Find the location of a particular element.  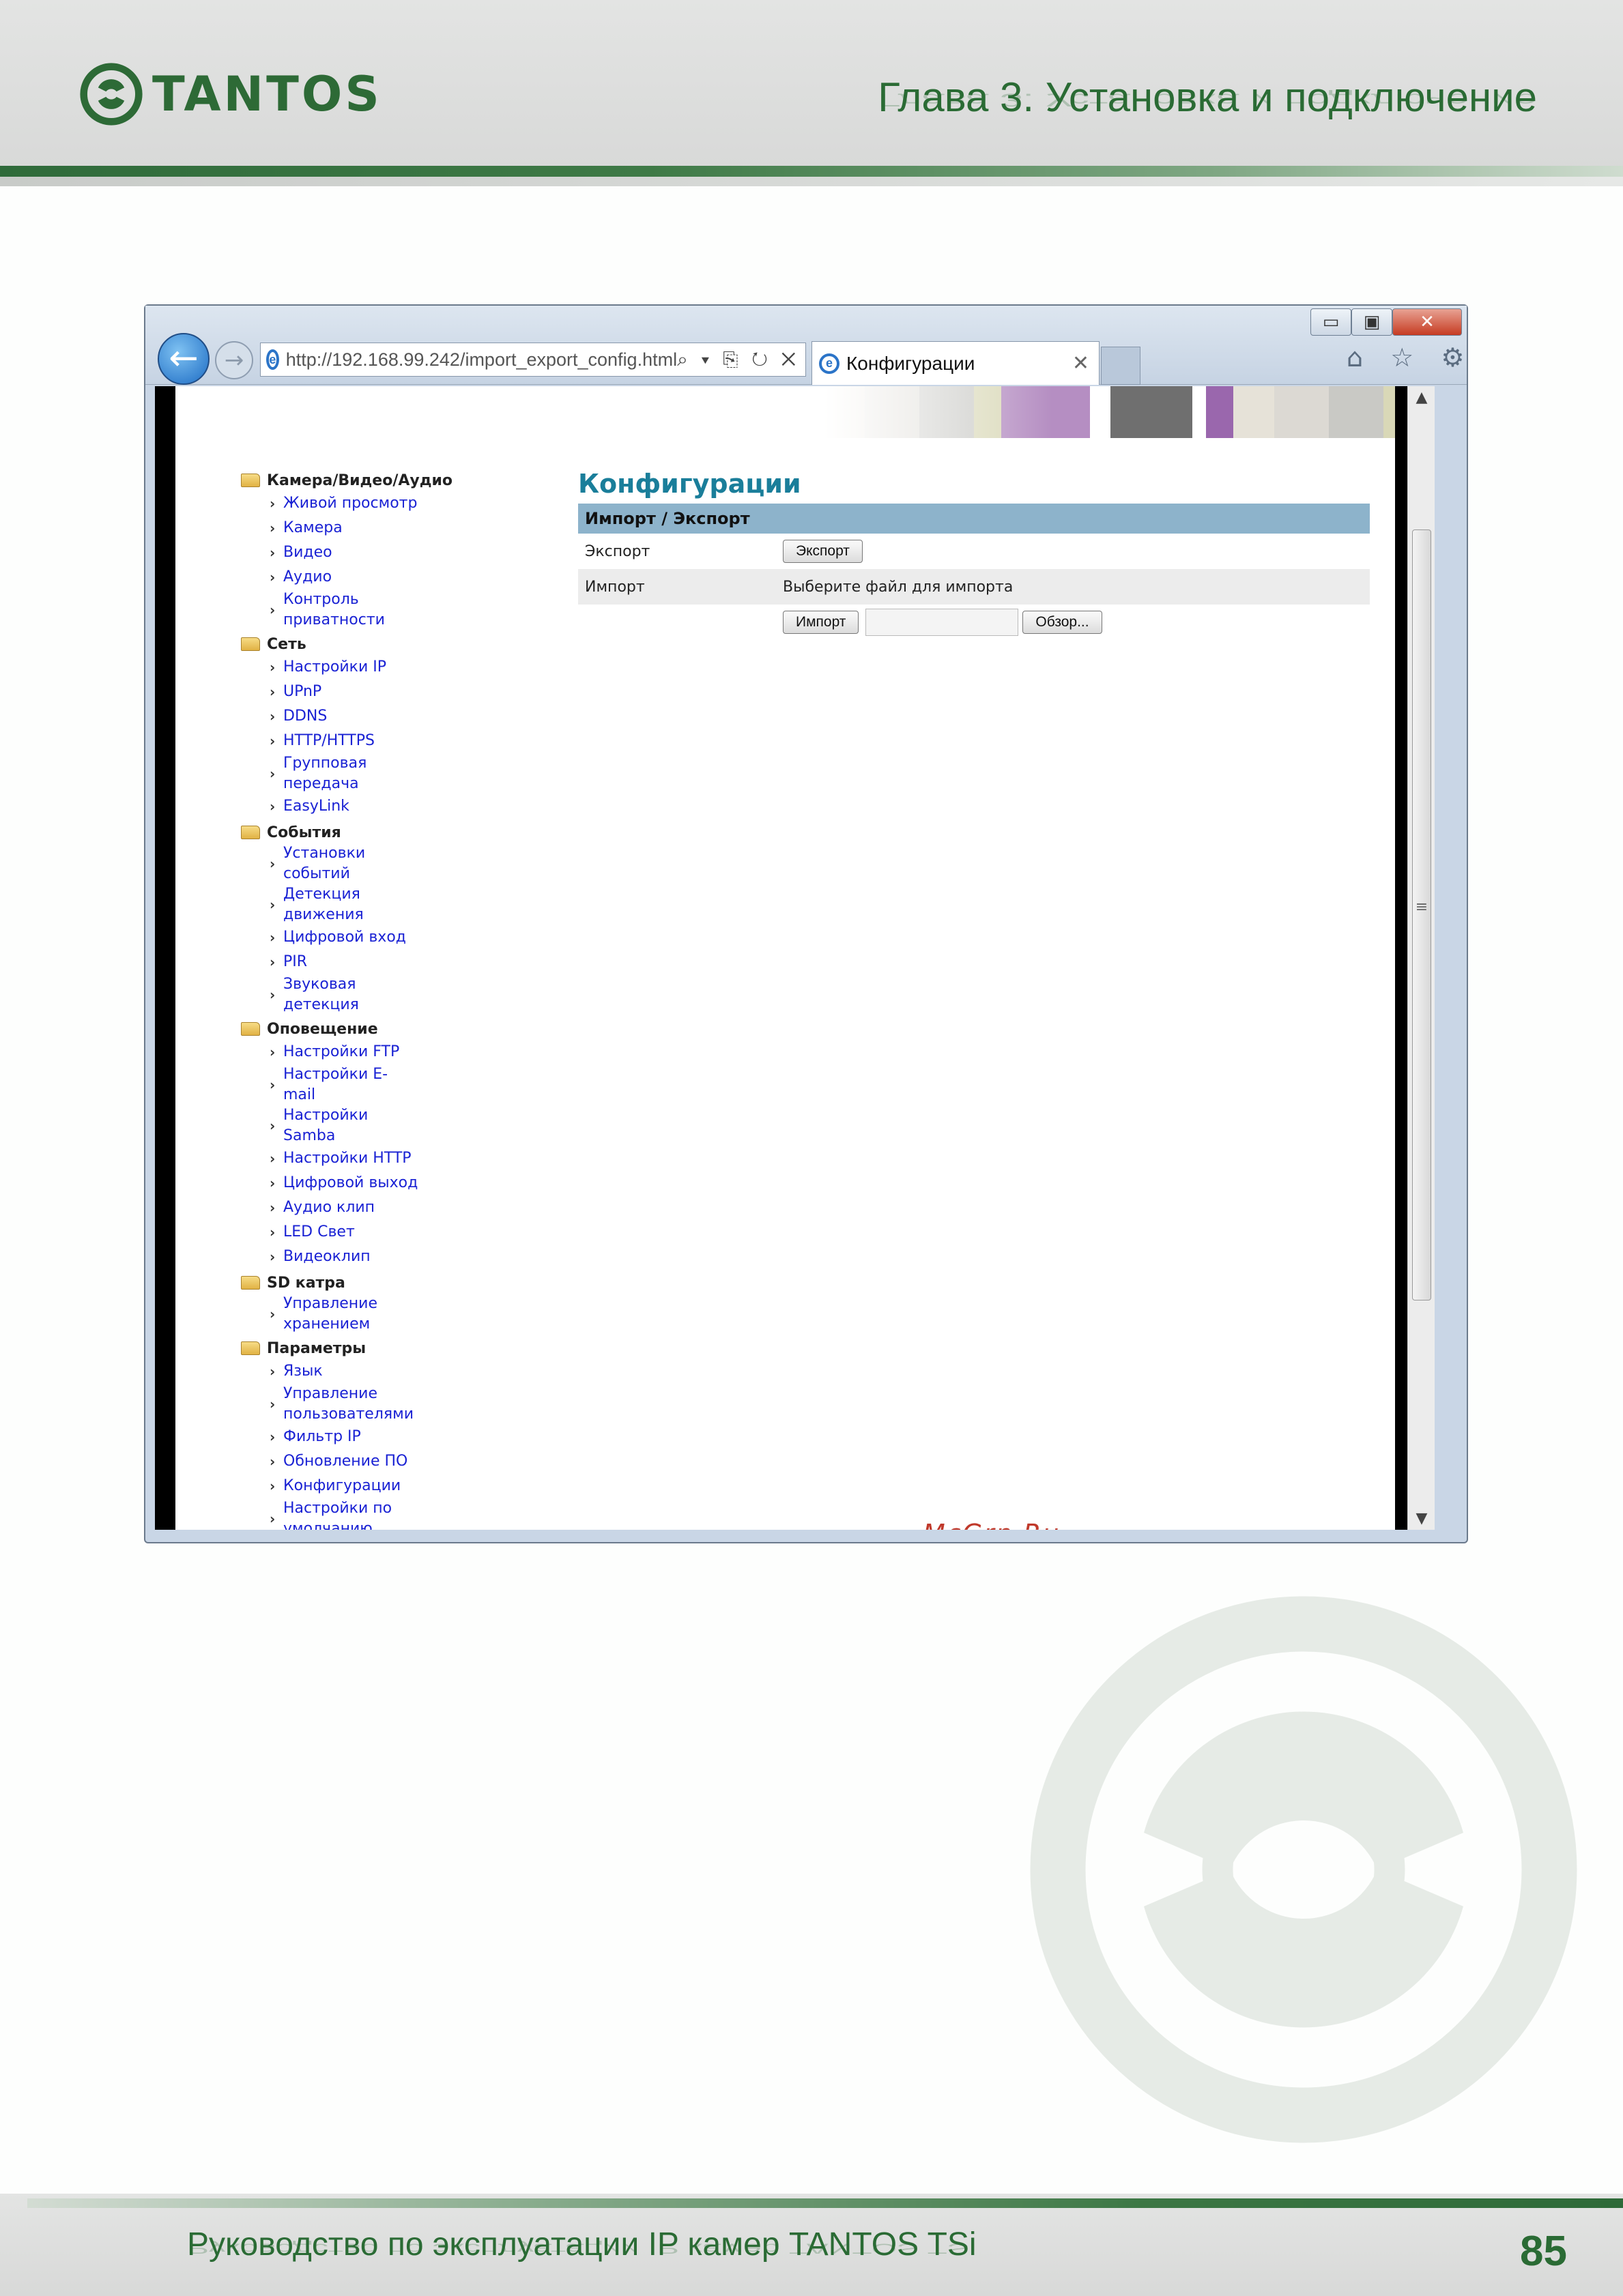

nav-link: › Цифровой вход is located at coordinates (384, 937).